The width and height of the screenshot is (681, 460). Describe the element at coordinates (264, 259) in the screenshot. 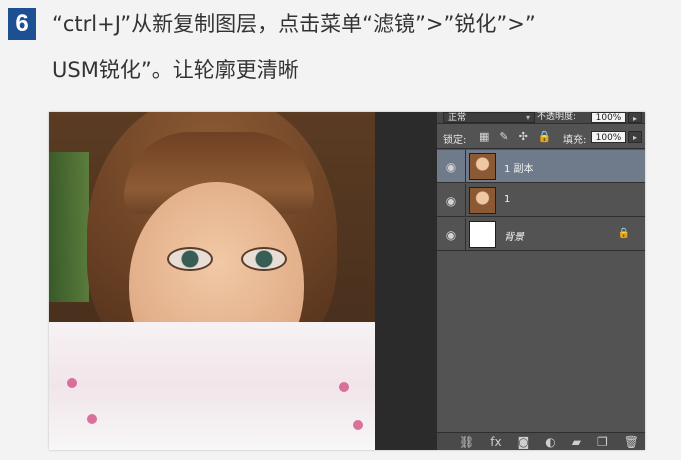

I see `right-eye` at that location.